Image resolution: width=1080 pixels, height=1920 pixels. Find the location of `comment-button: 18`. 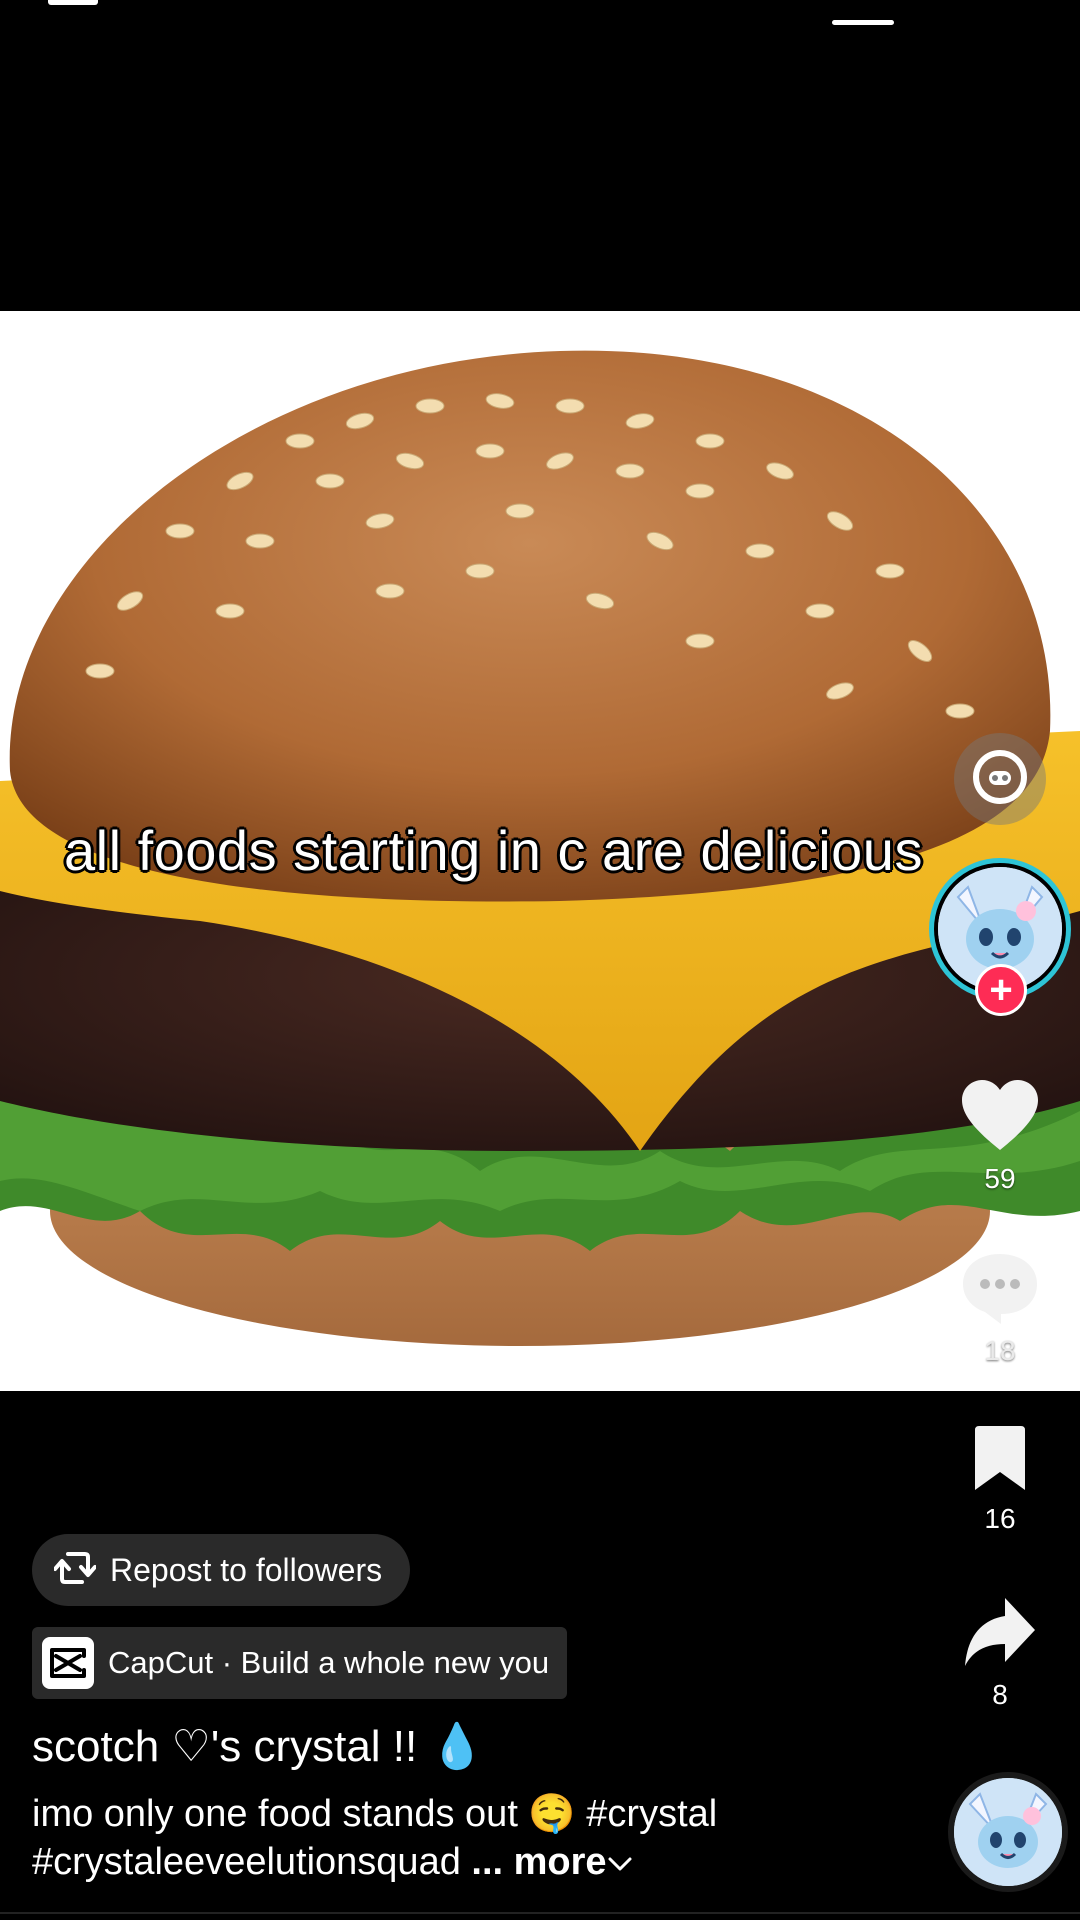

comment-button: 18 is located at coordinates (1000, 1309).